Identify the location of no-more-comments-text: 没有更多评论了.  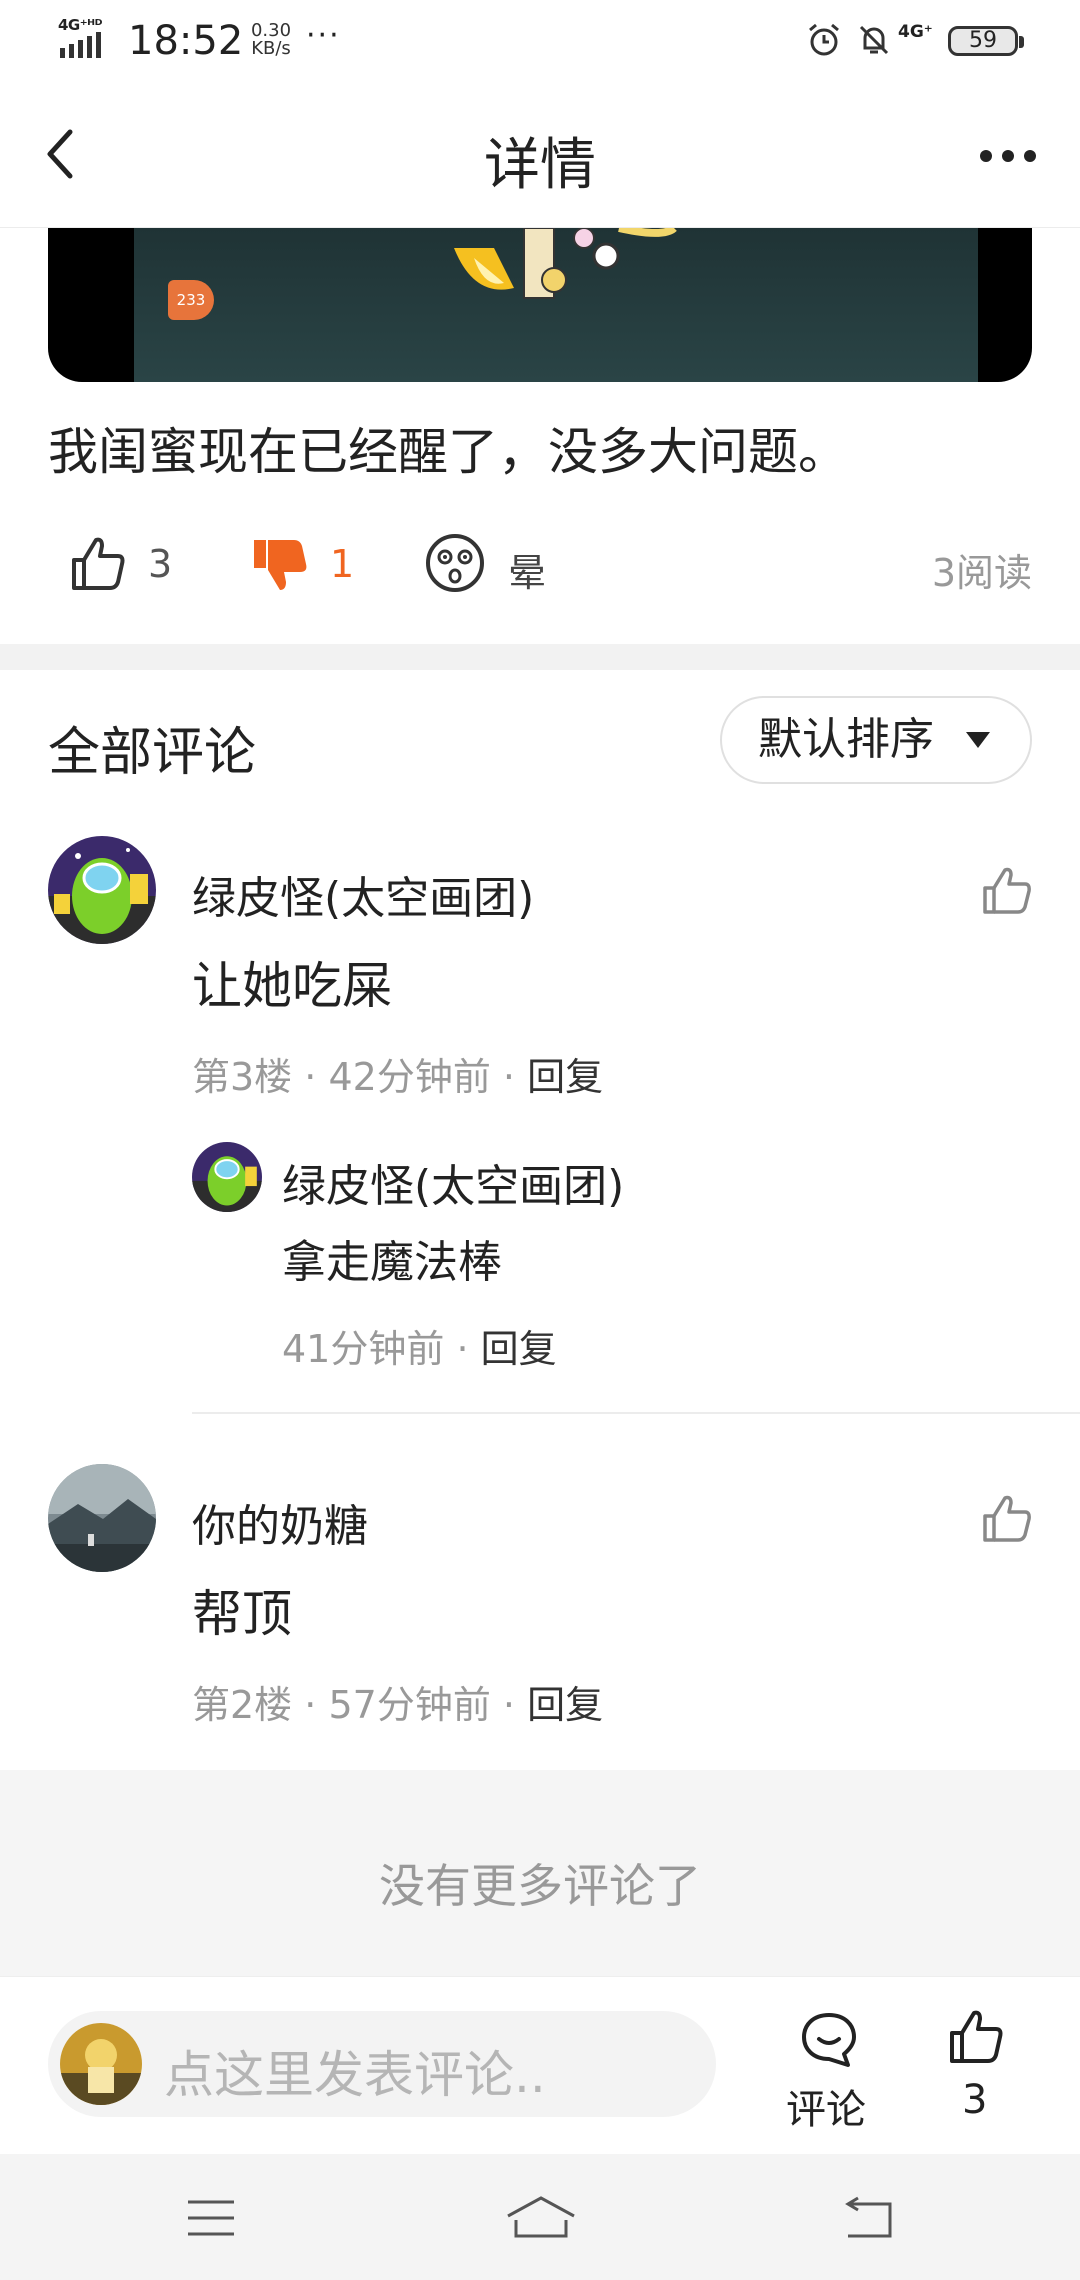
(540, 1886).